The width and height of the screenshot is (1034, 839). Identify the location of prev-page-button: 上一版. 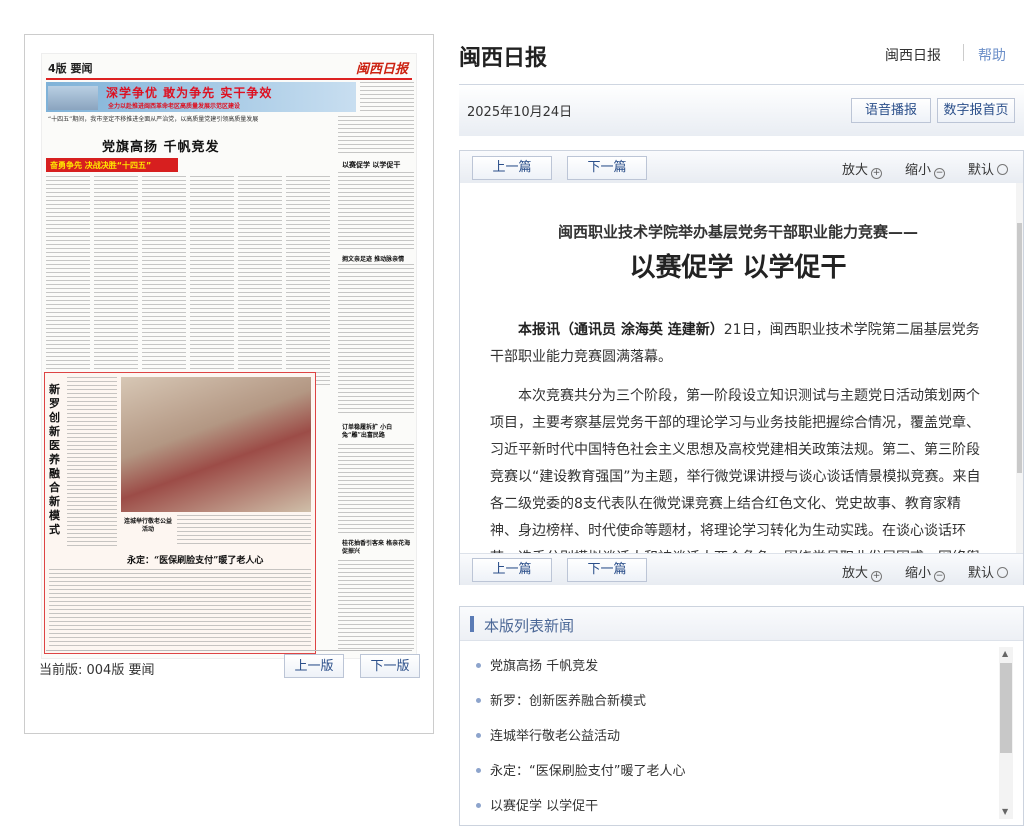
(314, 666).